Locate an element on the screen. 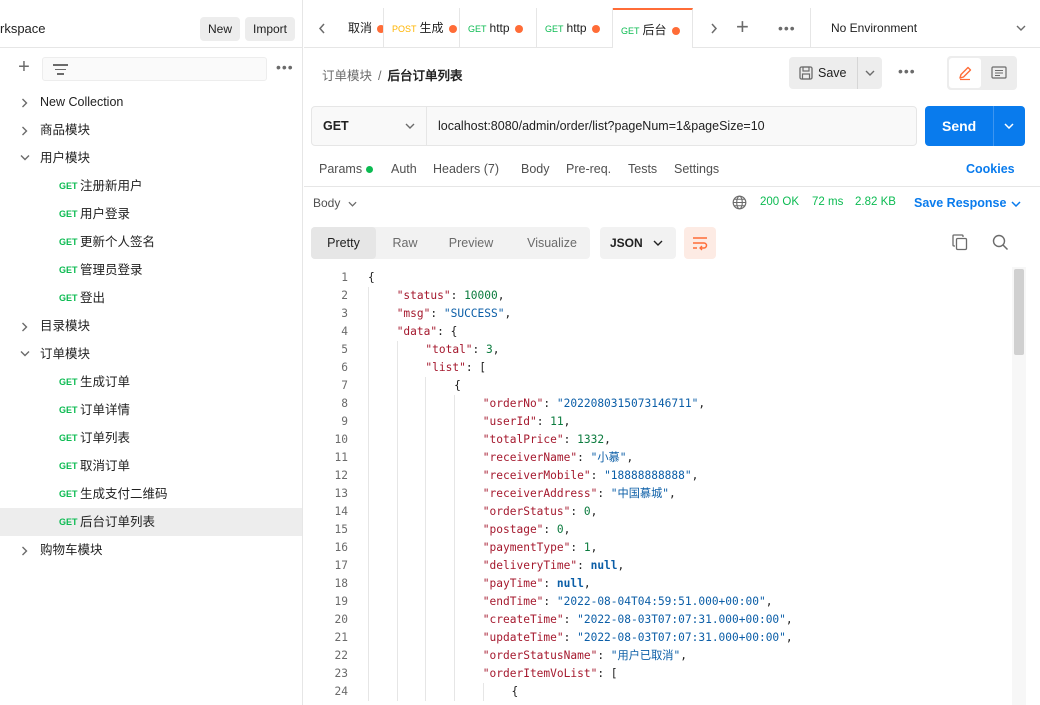 The image size is (1040, 705). code-token: 0 is located at coordinates (587, 511).